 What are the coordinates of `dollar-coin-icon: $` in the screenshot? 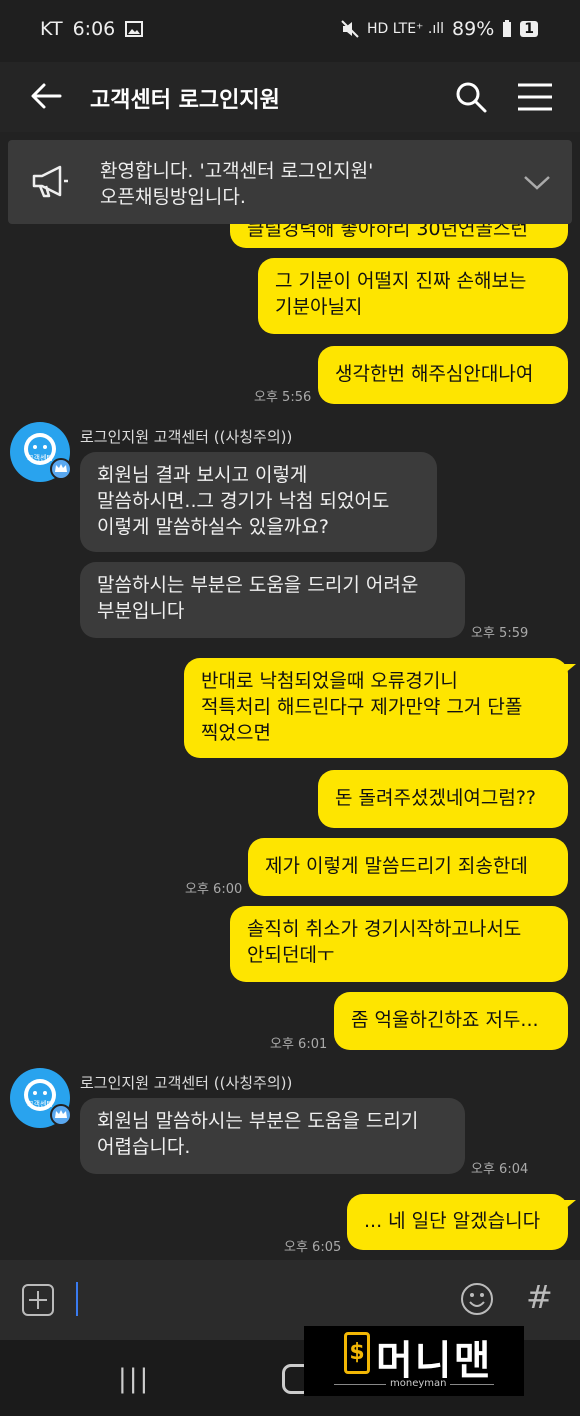 It's located at (357, 1353).